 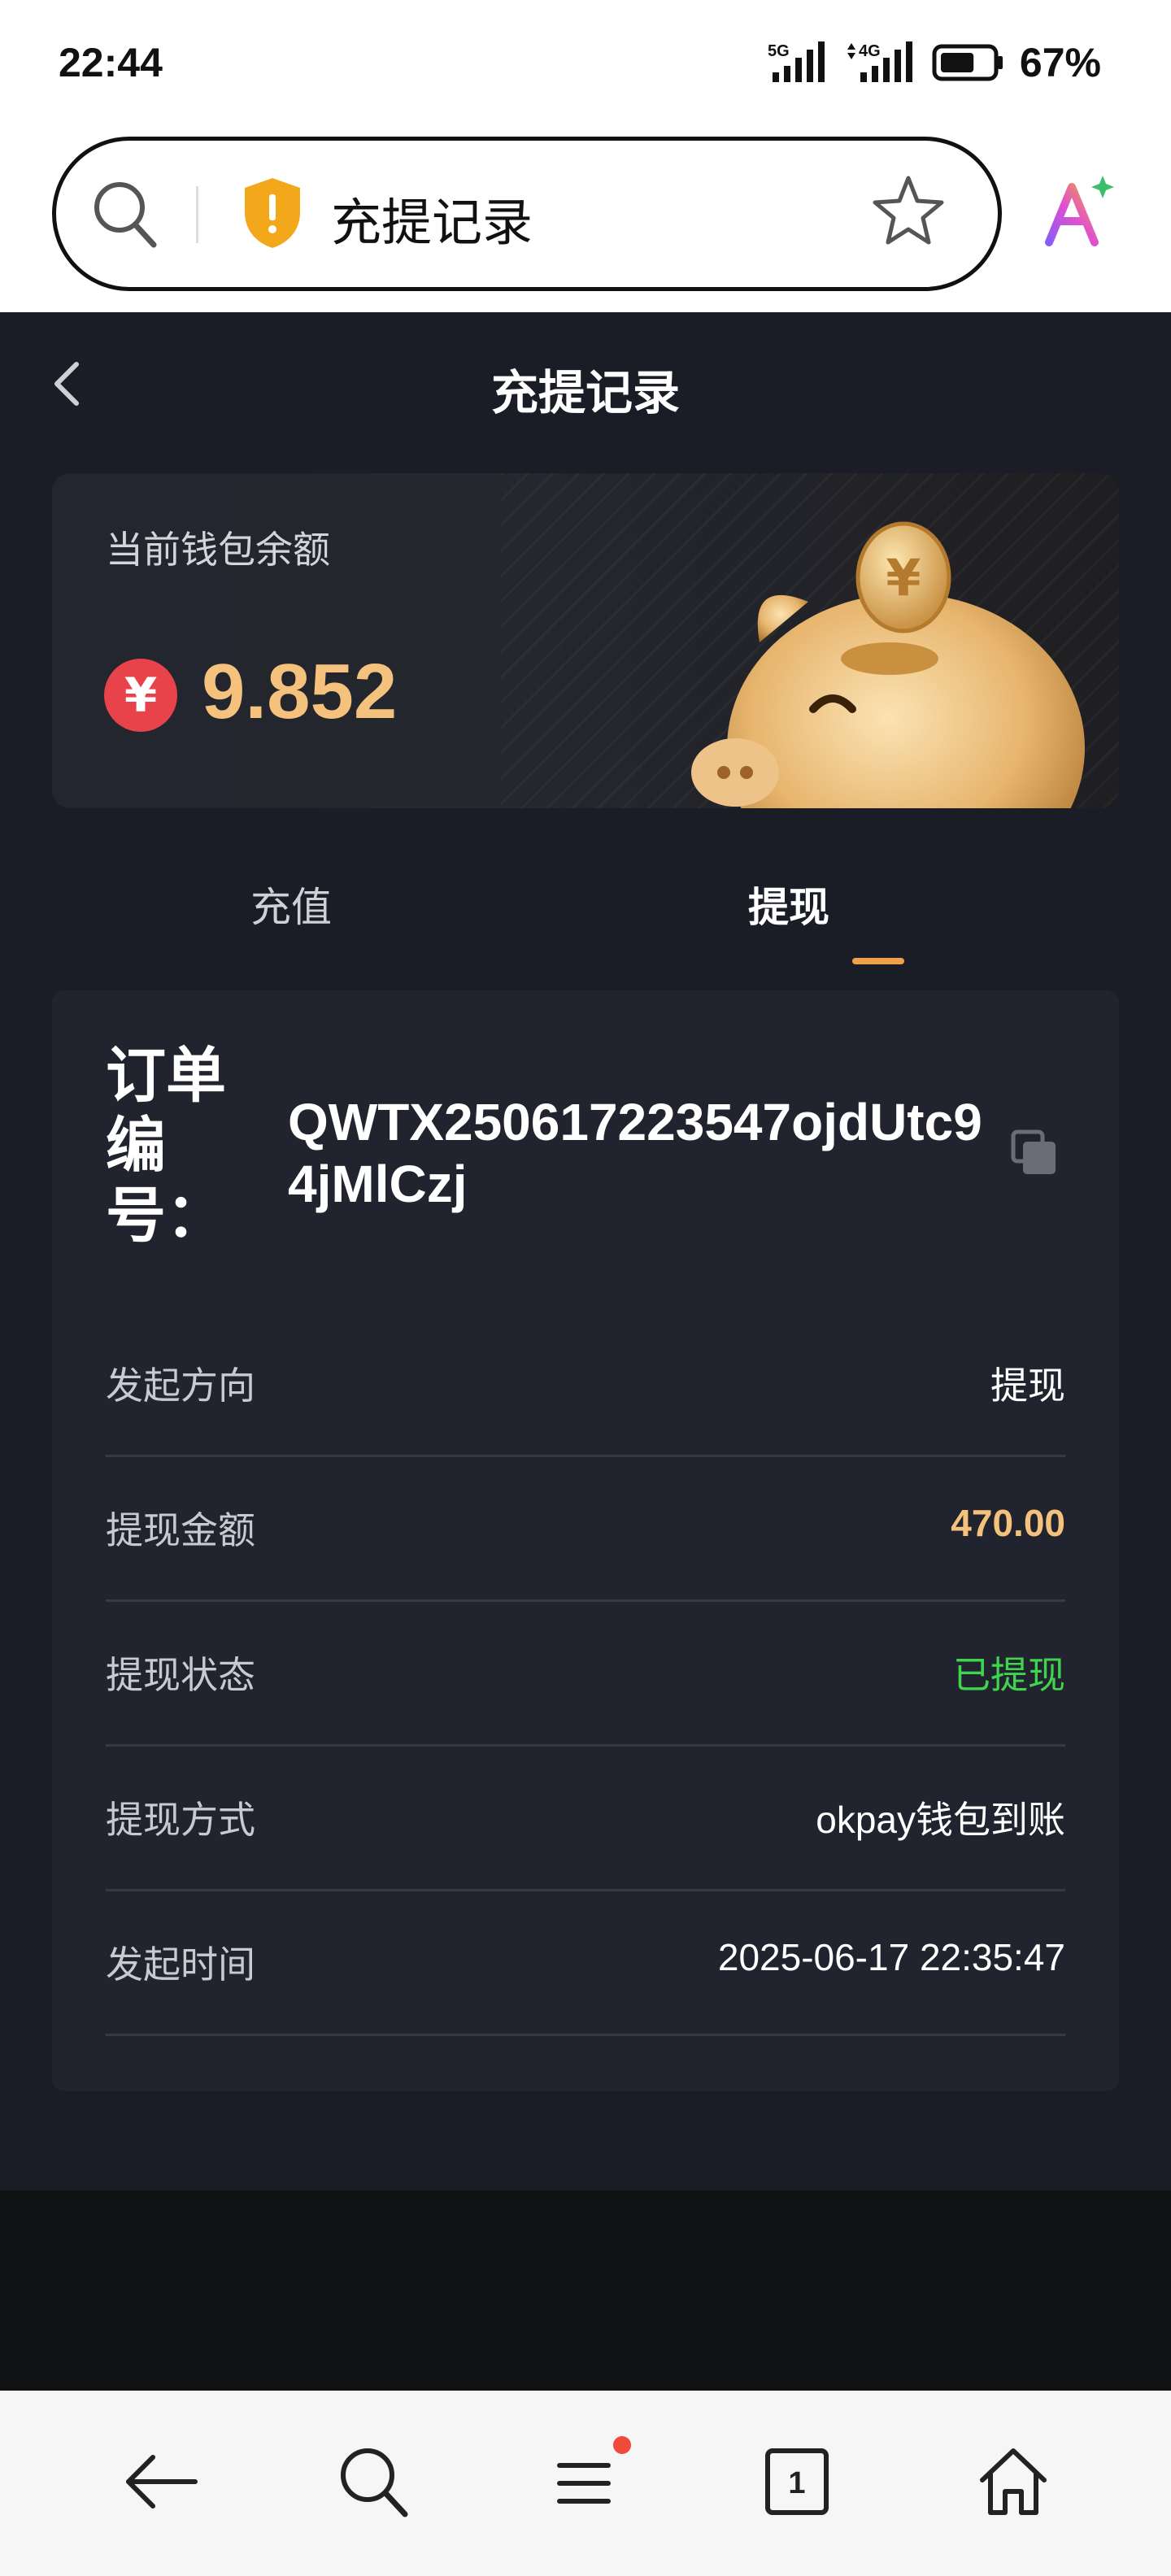 I want to click on copy-icon, so click(x=1034, y=1154).